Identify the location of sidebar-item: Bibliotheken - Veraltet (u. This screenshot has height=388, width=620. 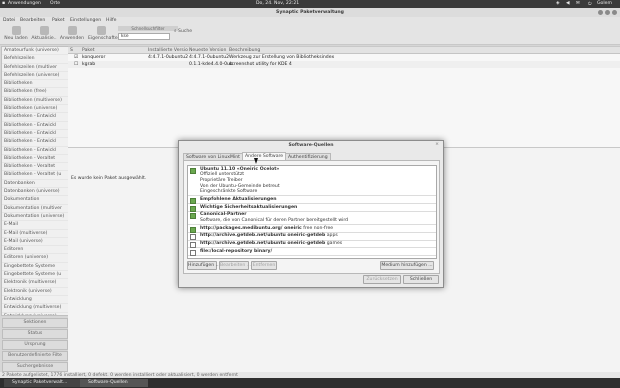
(35, 175).